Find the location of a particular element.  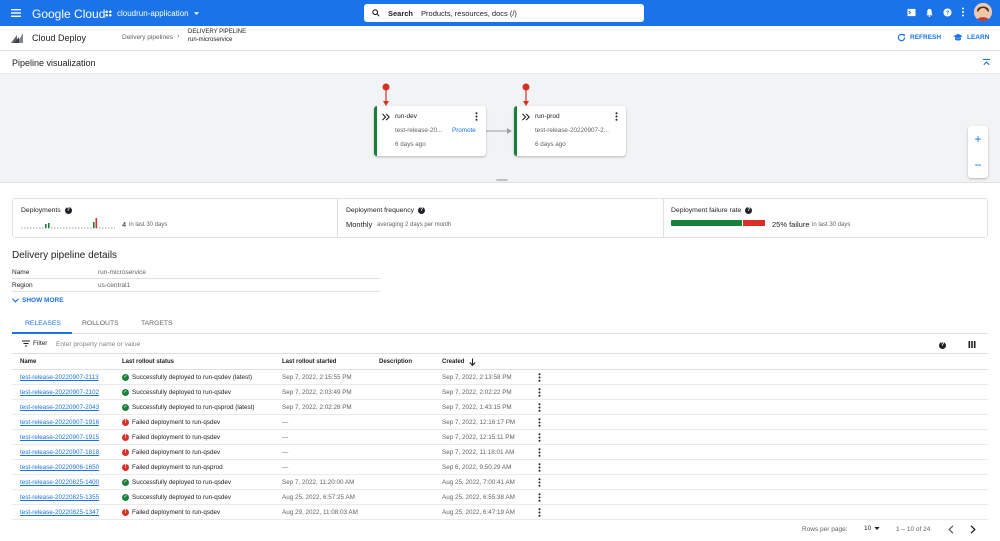

tab-releases: RELEASES is located at coordinates (43, 323).